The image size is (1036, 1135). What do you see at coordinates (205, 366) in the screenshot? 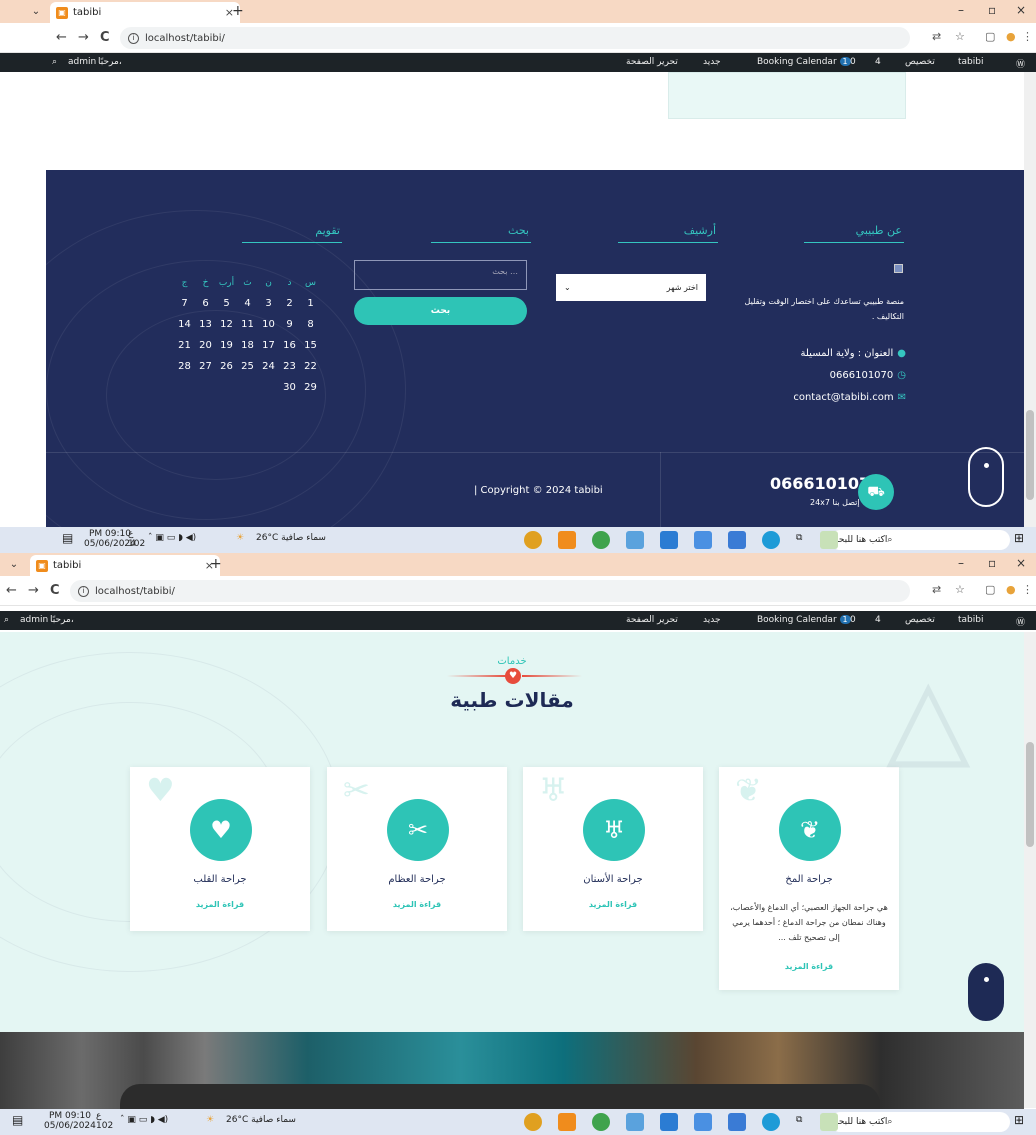
I see `calendar-day: 27` at bounding box center [205, 366].